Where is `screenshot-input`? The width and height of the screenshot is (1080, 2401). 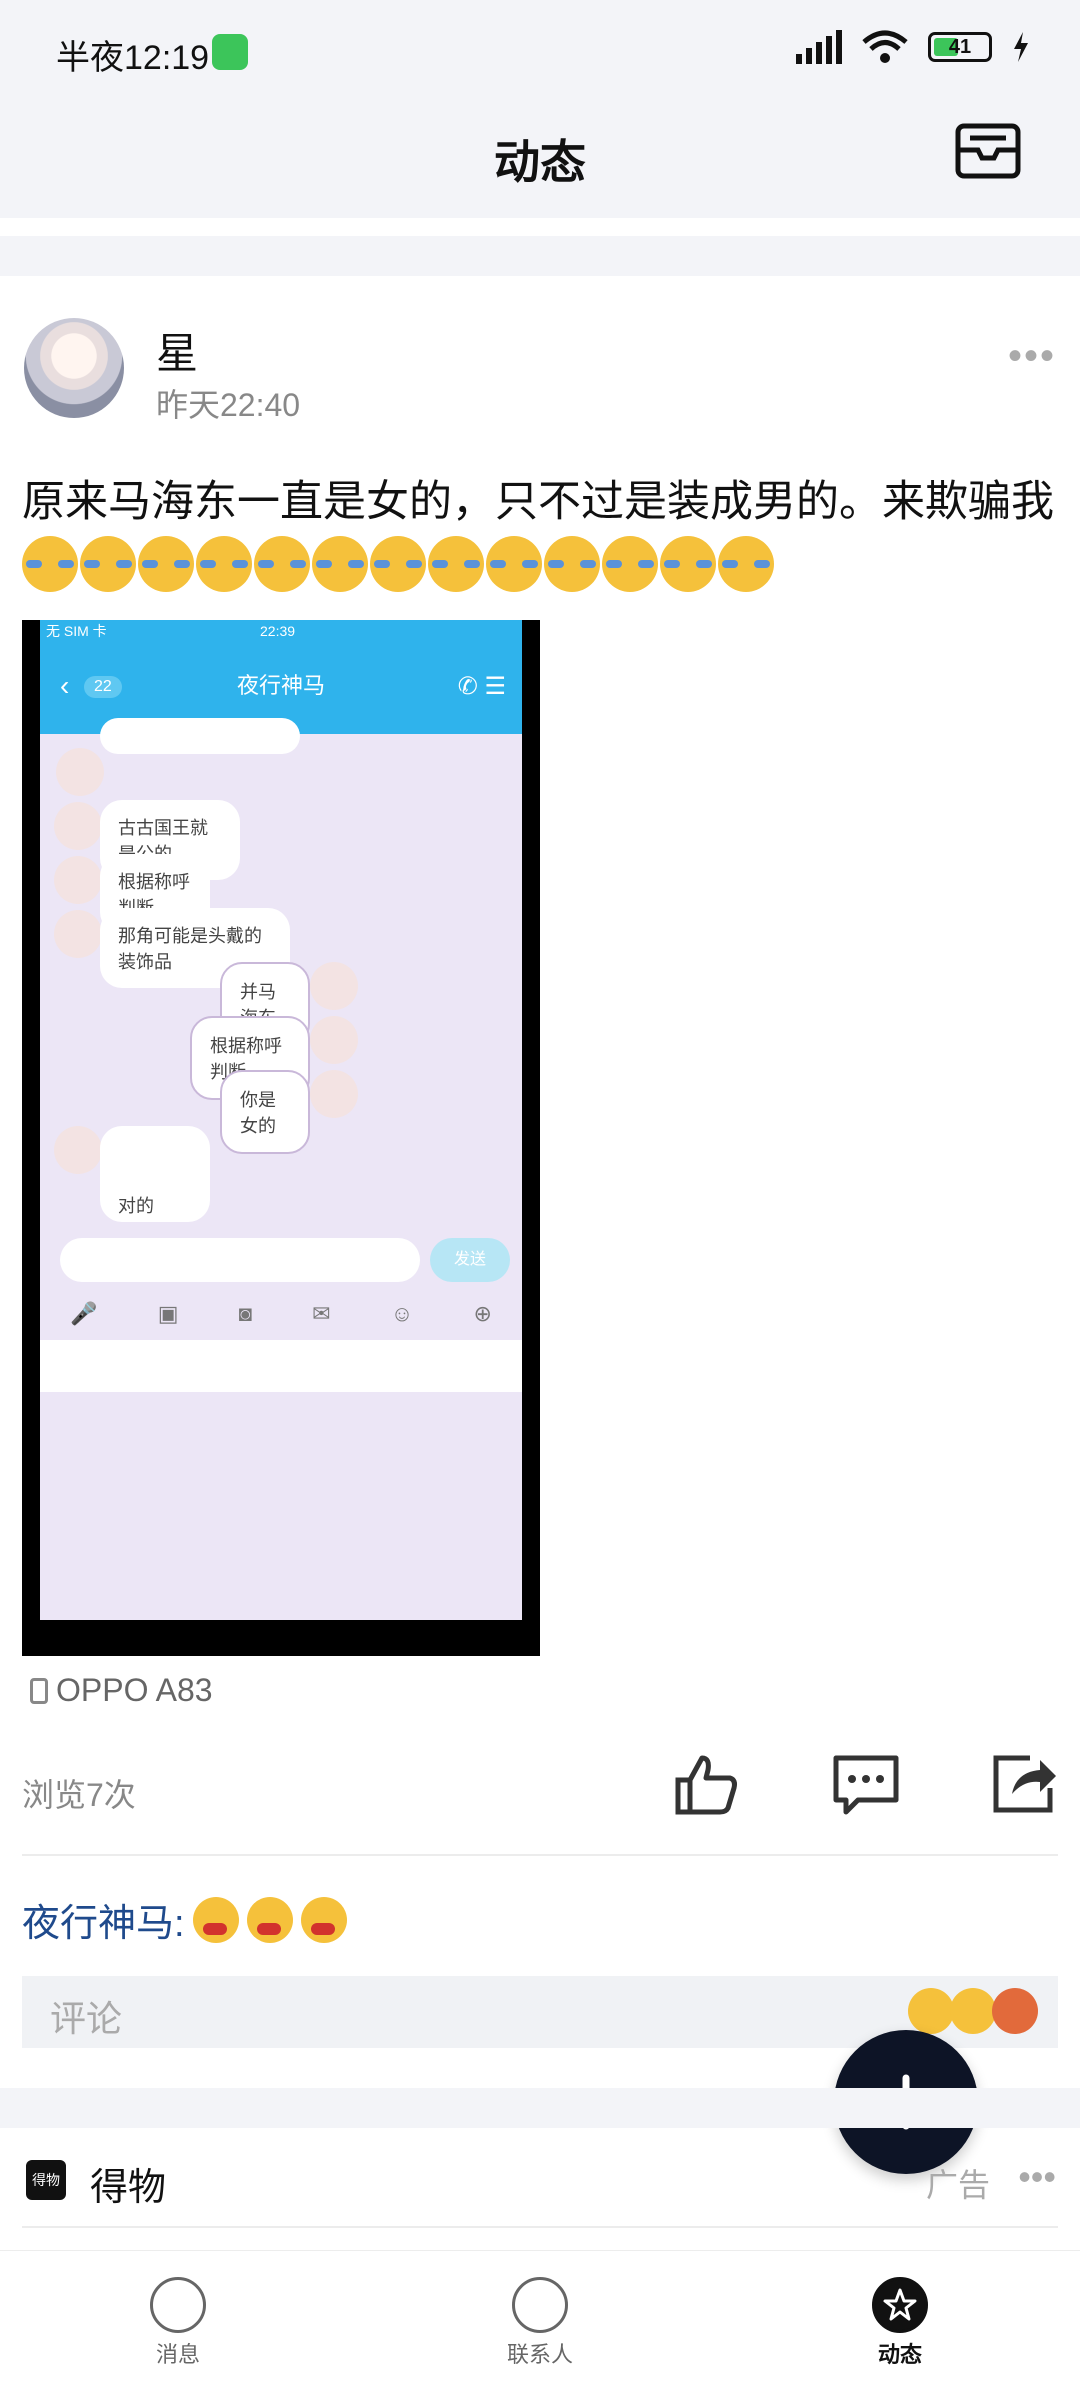 screenshot-input is located at coordinates (240, 1260).